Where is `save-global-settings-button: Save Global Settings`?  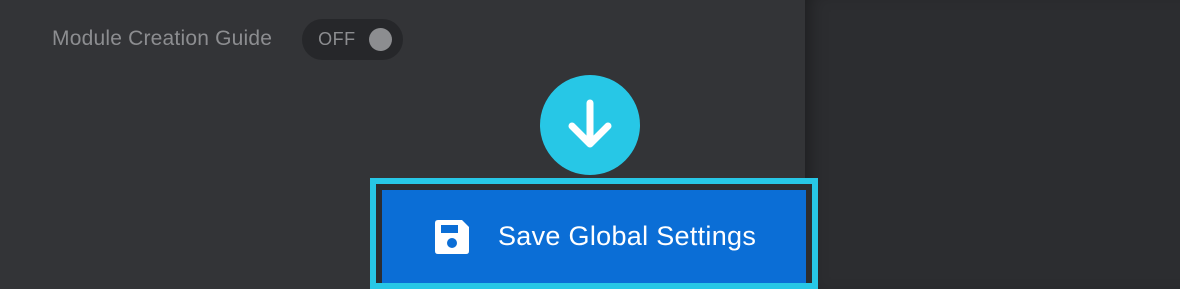
save-global-settings-button: Save Global Settings is located at coordinates (594, 236).